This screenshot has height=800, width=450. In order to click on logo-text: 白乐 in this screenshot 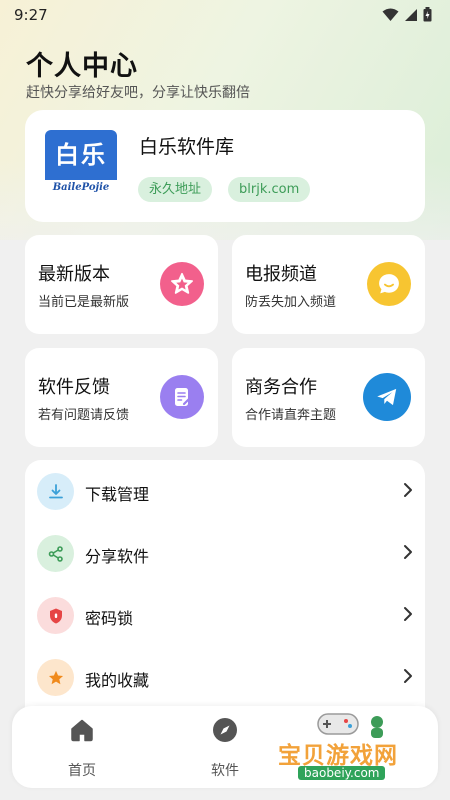, I will do `click(81, 155)`.